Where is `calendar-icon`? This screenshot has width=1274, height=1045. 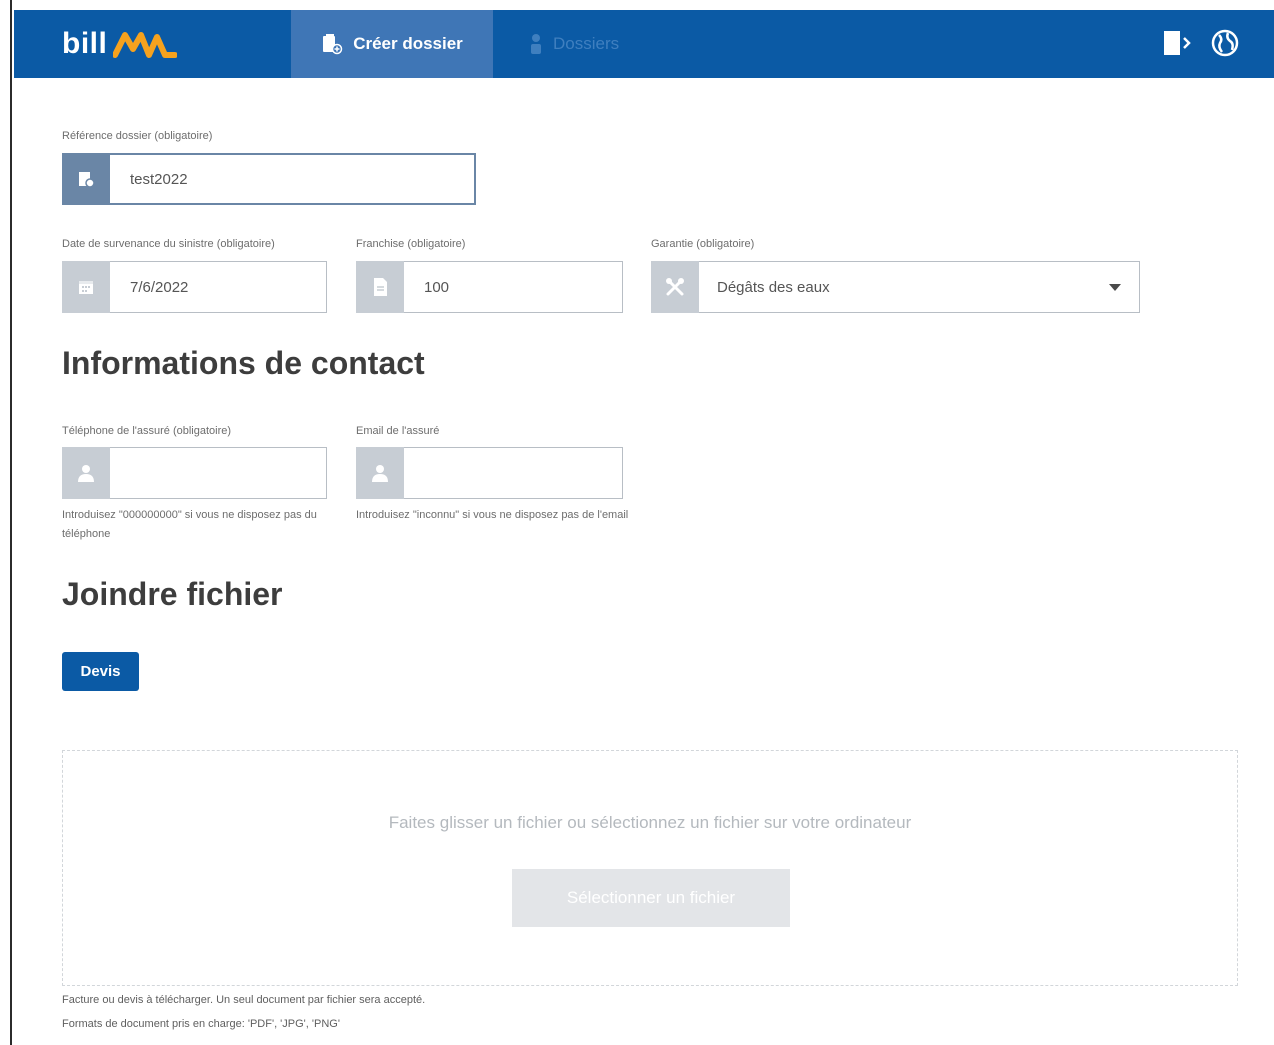 calendar-icon is located at coordinates (86, 287).